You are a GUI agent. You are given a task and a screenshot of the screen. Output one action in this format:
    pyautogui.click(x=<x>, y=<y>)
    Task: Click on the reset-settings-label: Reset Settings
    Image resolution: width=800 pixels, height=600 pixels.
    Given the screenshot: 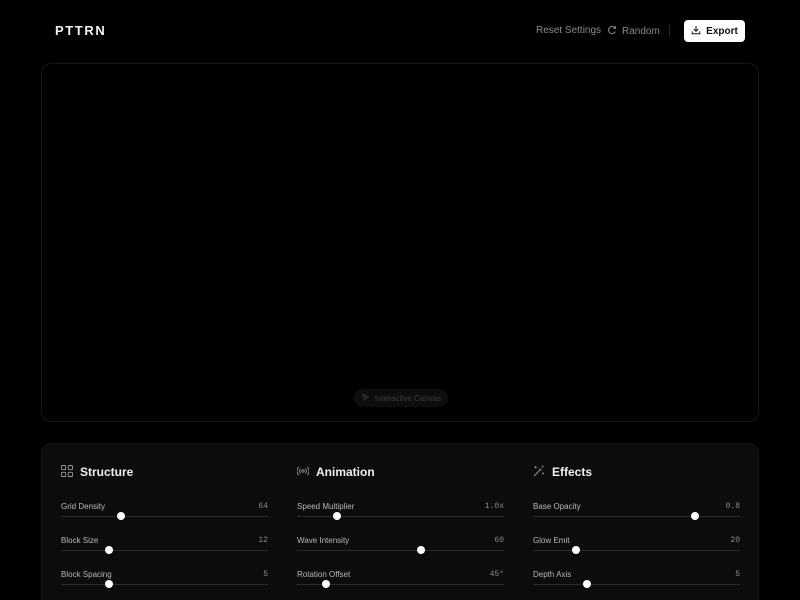 What is the action you would take?
    pyautogui.click(x=569, y=30)
    